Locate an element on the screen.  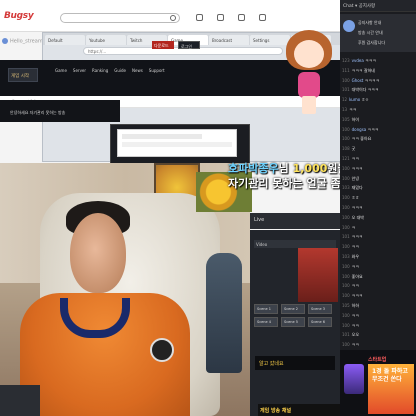
game-nav: Game Server Ranking Guide News Support is located at coordinates (110, 70).